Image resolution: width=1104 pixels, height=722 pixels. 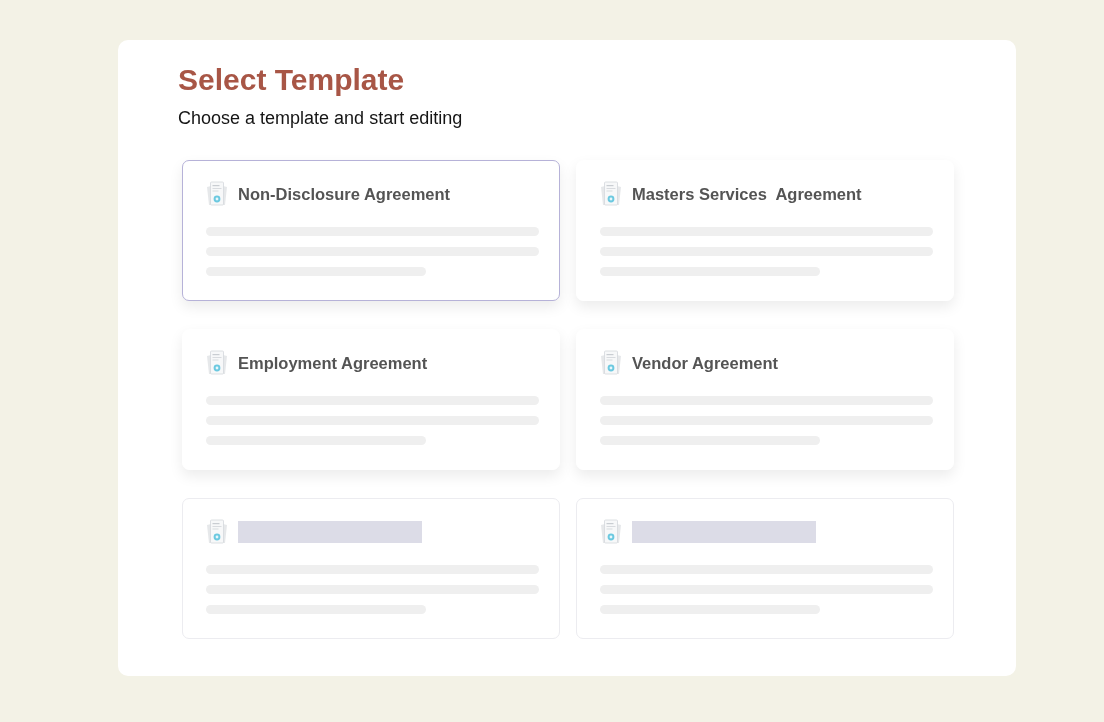 I want to click on template-card: Non-Disclosure Agreement, so click(x=371, y=230).